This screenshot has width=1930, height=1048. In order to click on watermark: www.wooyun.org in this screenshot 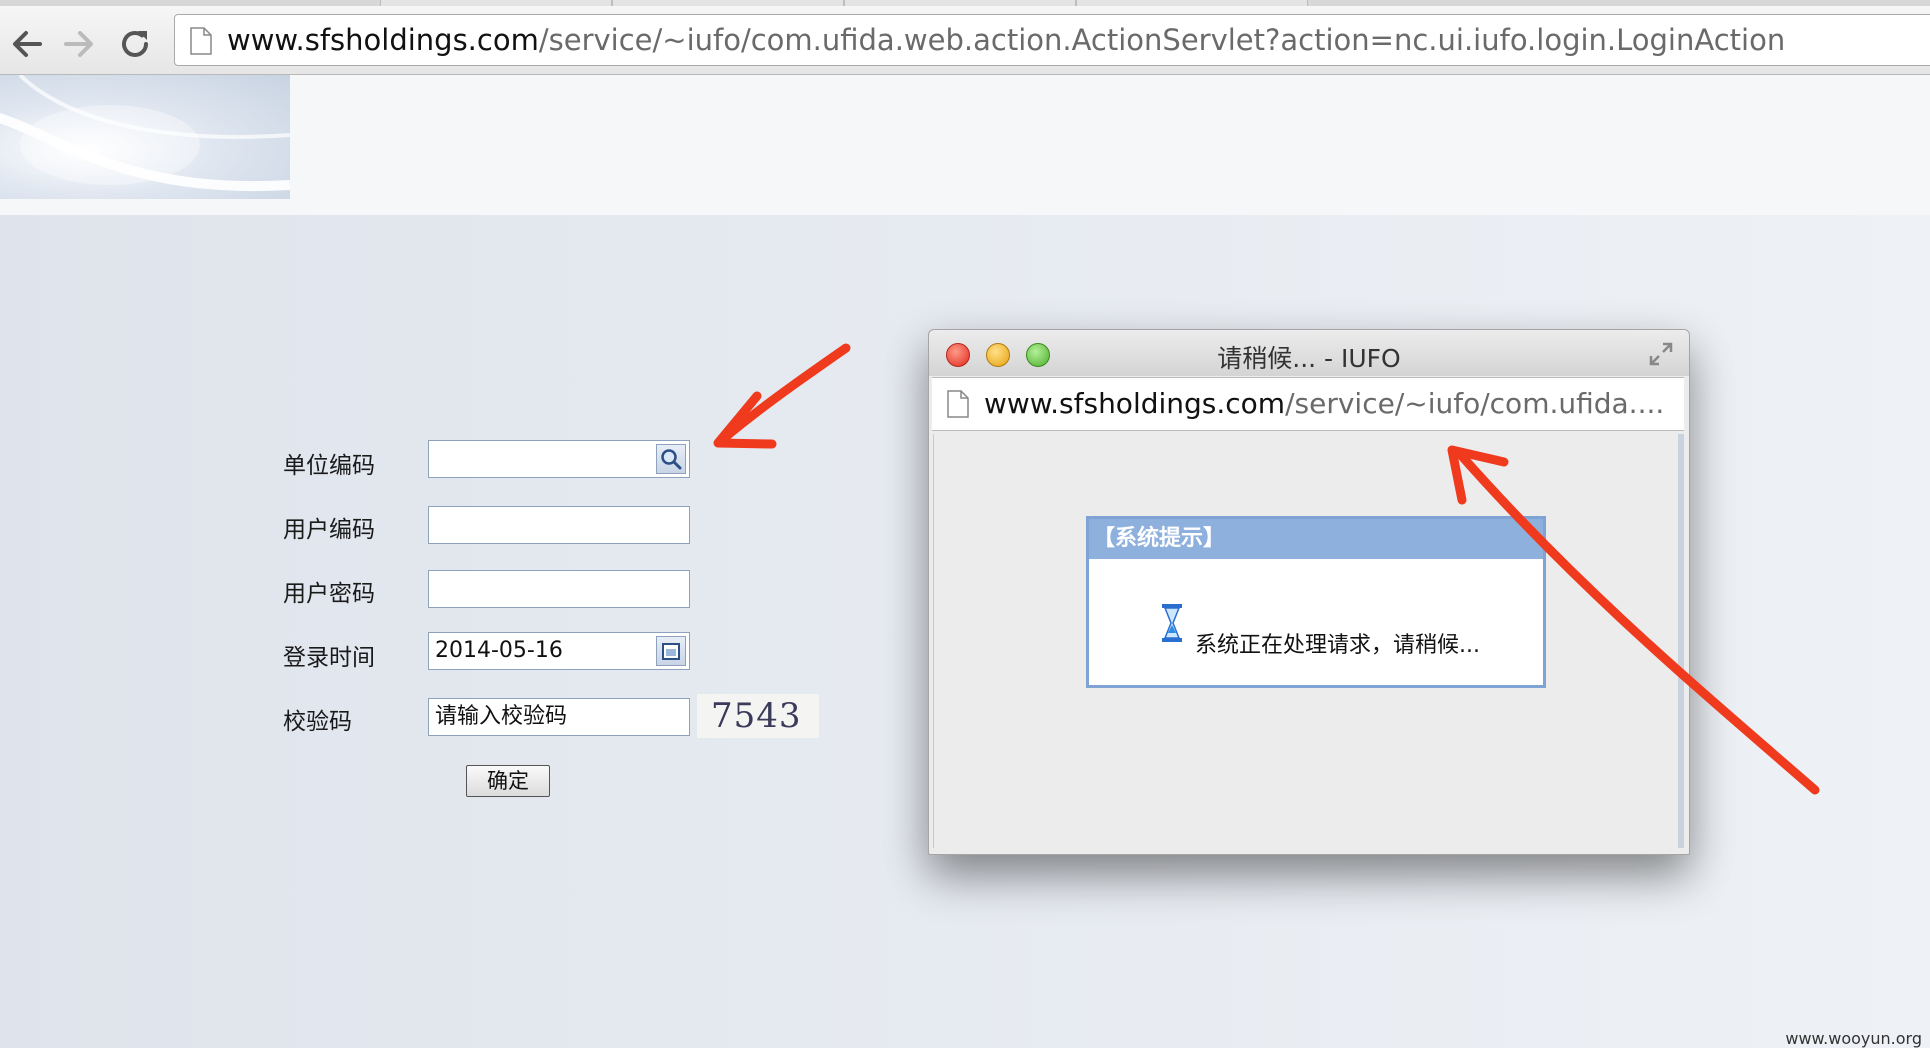, I will do `click(1853, 1038)`.